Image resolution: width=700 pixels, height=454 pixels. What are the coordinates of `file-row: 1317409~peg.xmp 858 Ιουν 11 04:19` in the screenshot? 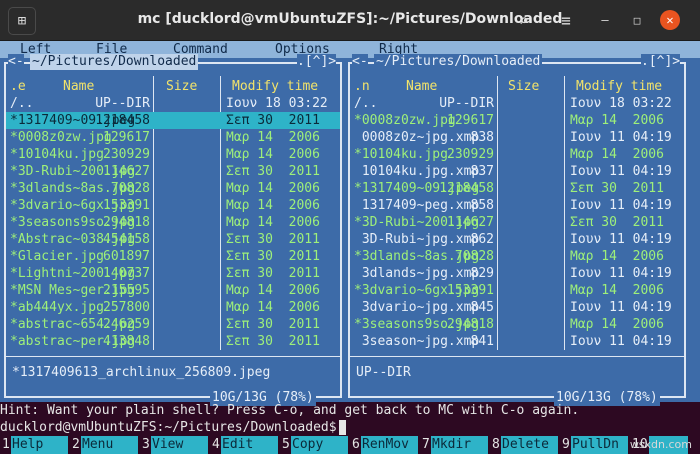 It's located at (517, 205).